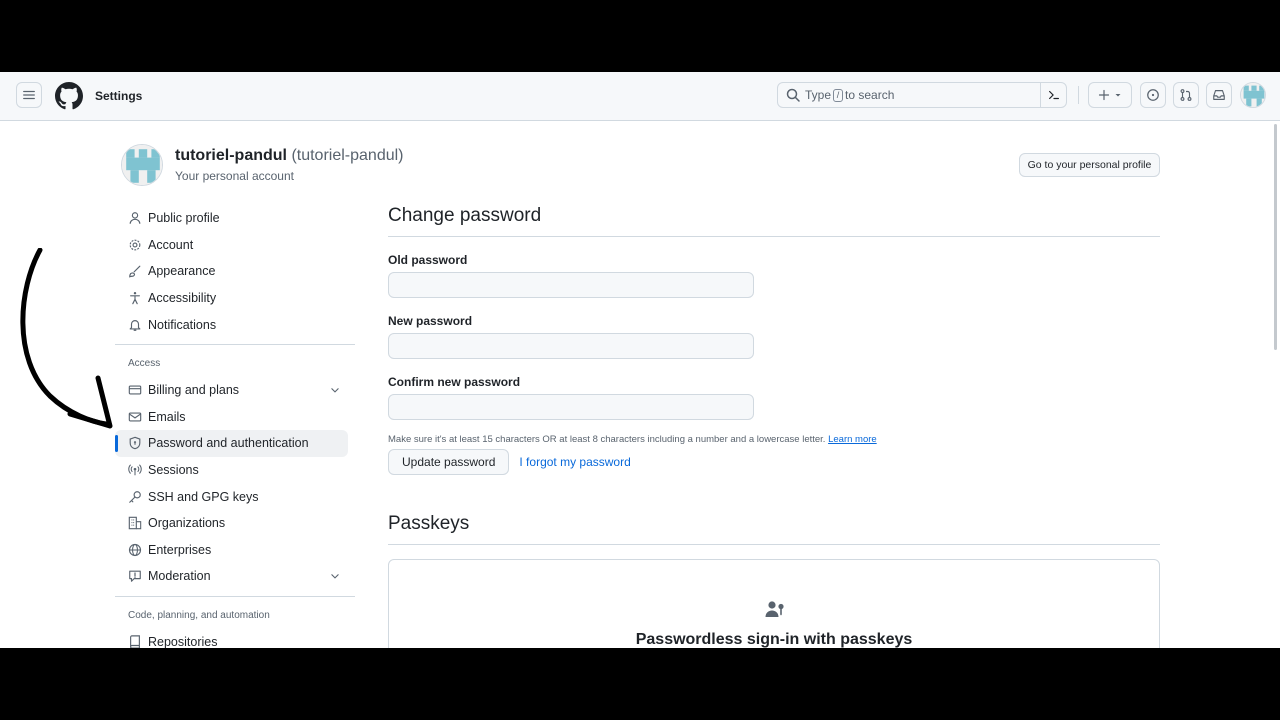 The image size is (1280, 720). Describe the element at coordinates (182, 298) in the screenshot. I see `sidebar-item-label: Accessibility` at that location.